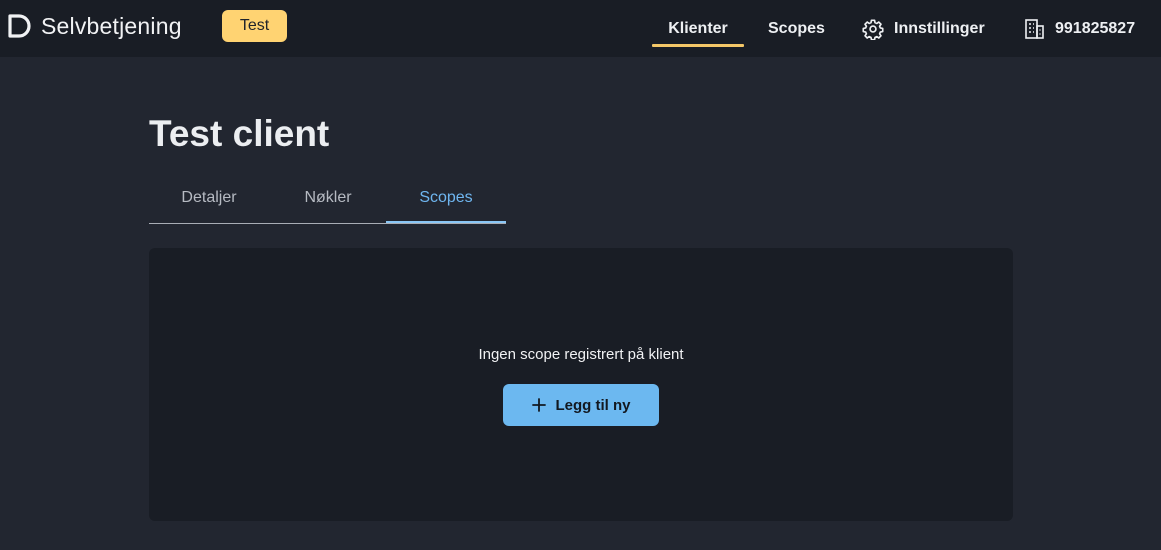 Image resolution: width=1161 pixels, height=550 pixels. I want to click on tab-scopes: Scopes, so click(446, 199).